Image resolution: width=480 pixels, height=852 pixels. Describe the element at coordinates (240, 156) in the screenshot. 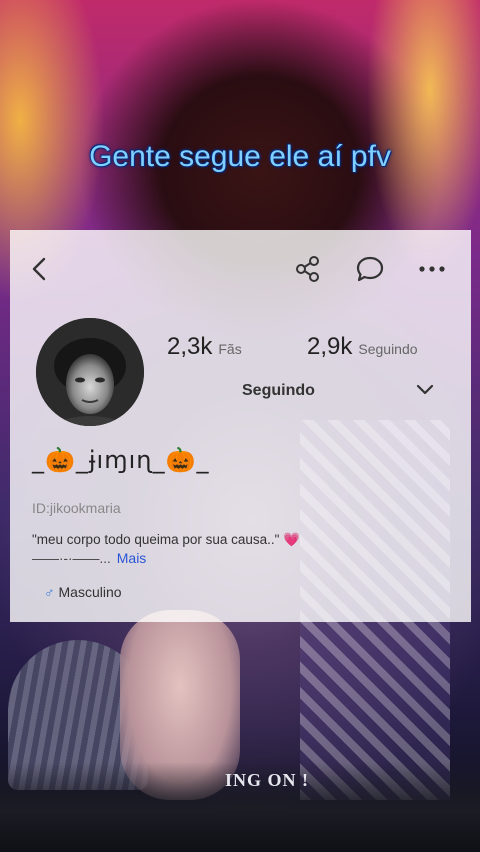

I see `headline-caption: Gente segue ele aí pfv` at that location.